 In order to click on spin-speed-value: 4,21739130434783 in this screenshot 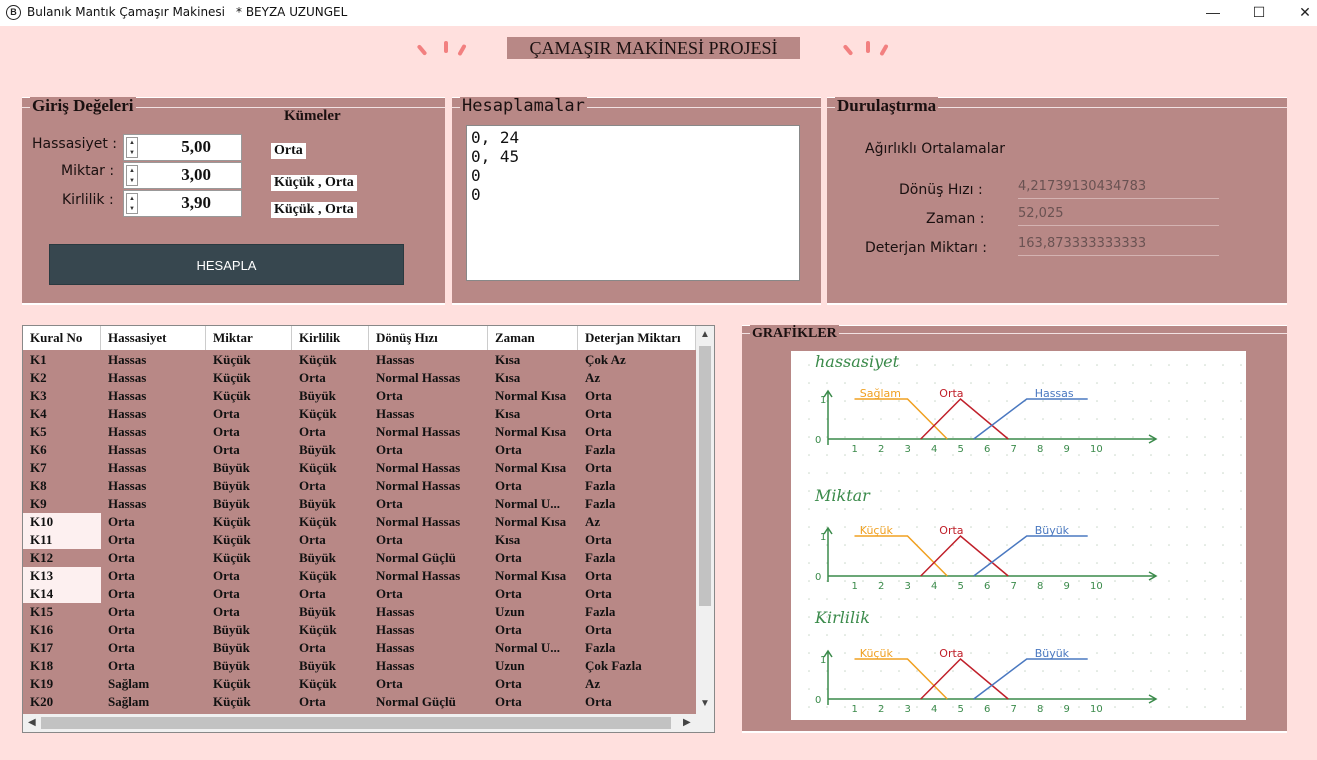, I will do `click(1118, 188)`.